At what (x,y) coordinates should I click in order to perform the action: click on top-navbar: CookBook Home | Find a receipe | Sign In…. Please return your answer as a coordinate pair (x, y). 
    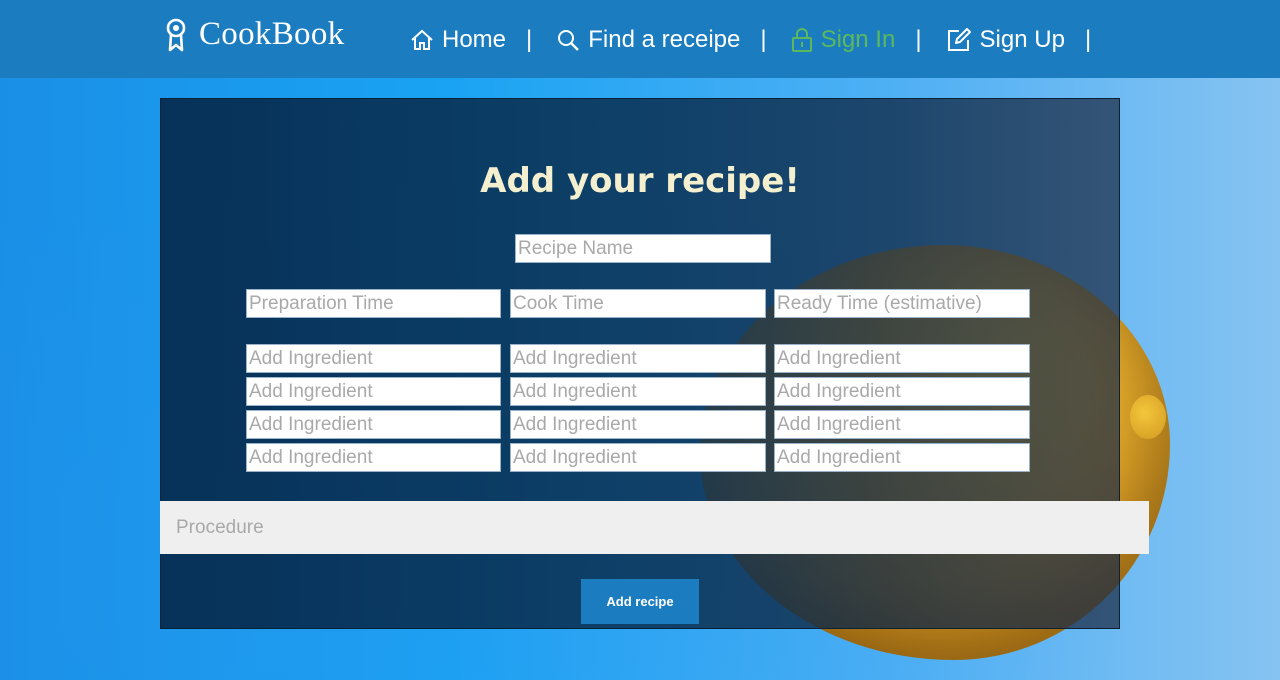
    Looking at the image, I should click on (640, 39).